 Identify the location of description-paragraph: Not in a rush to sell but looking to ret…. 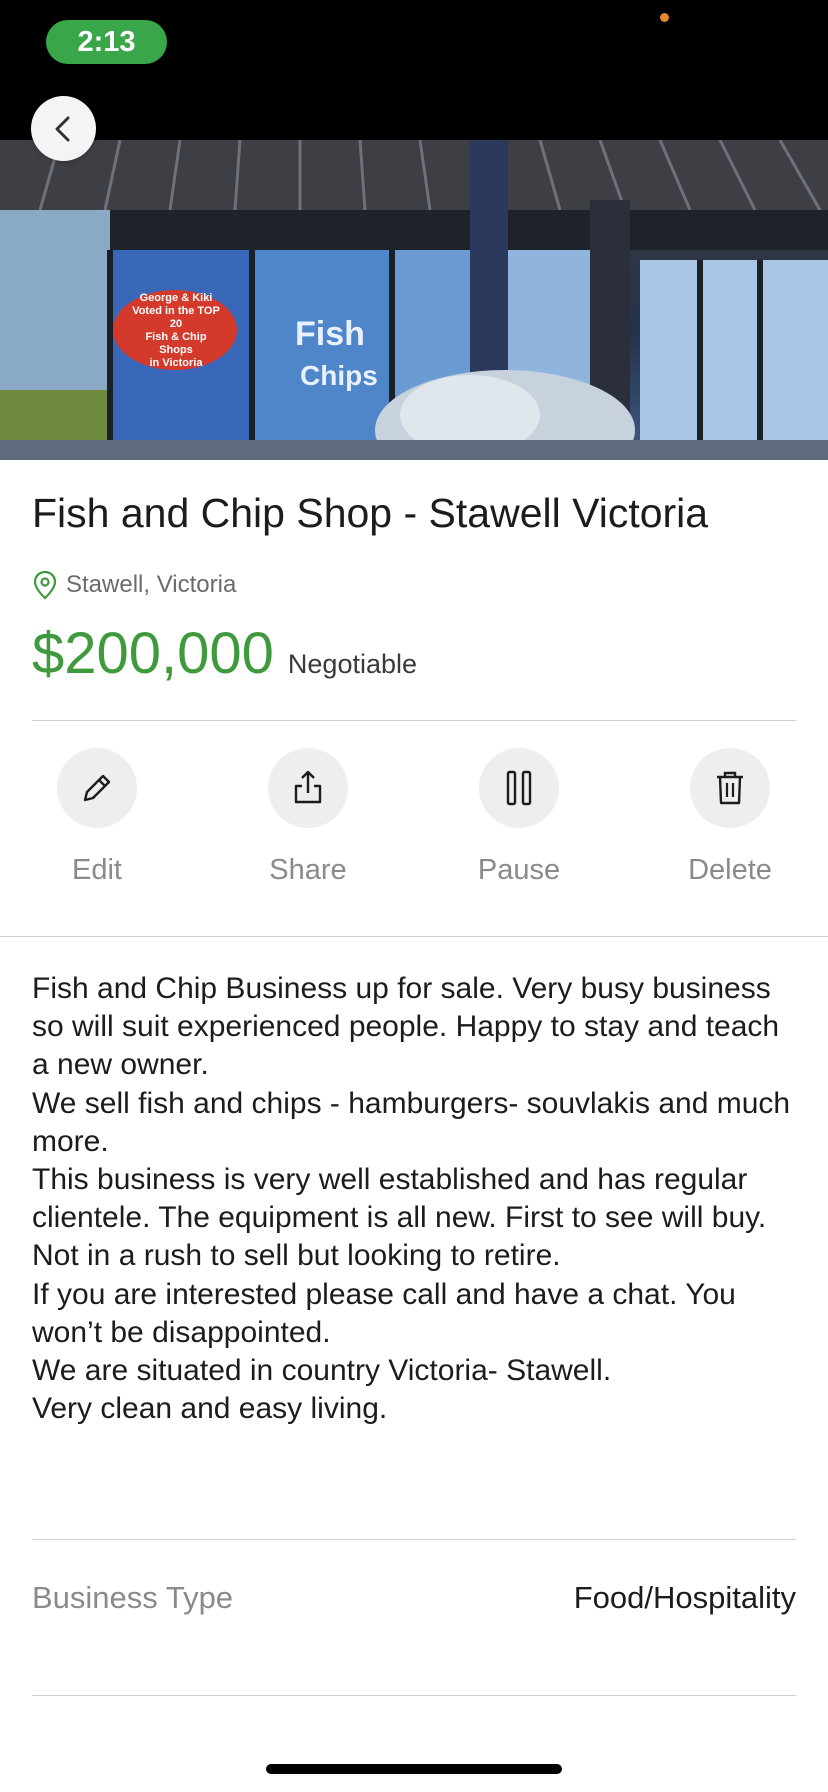
(296, 1256).